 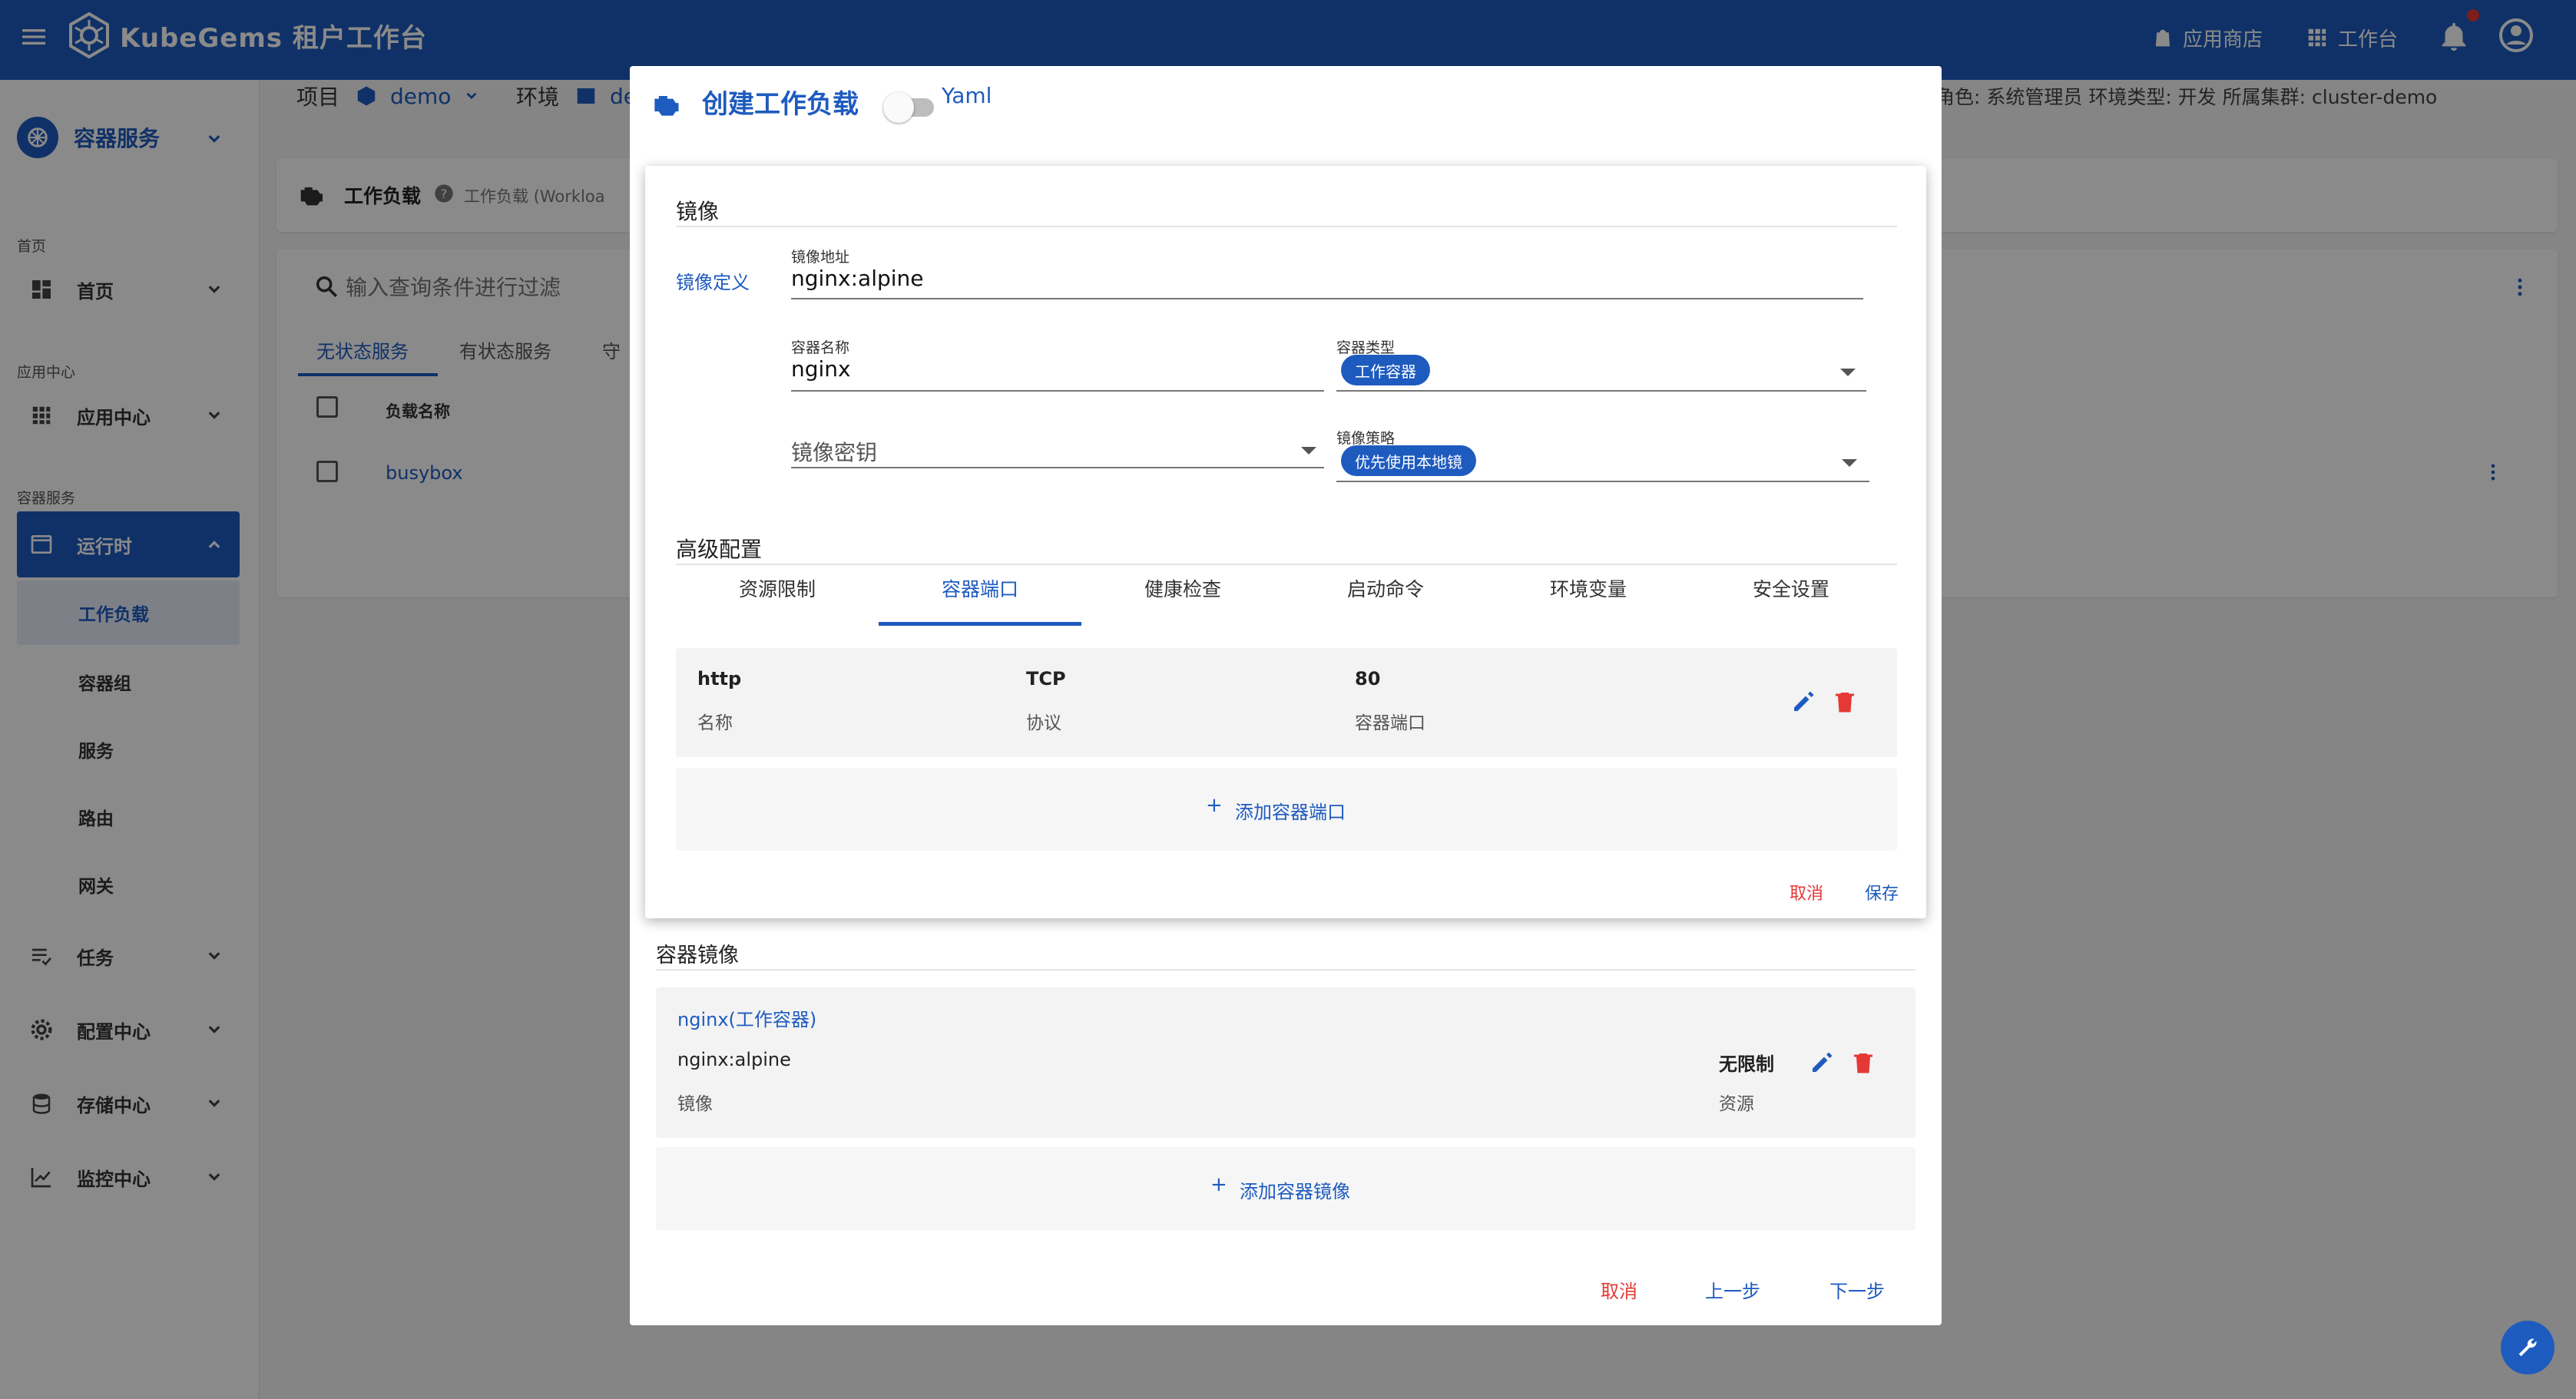 What do you see at coordinates (715, 723) in the screenshot?
I see `port-name-label: 名称` at bounding box center [715, 723].